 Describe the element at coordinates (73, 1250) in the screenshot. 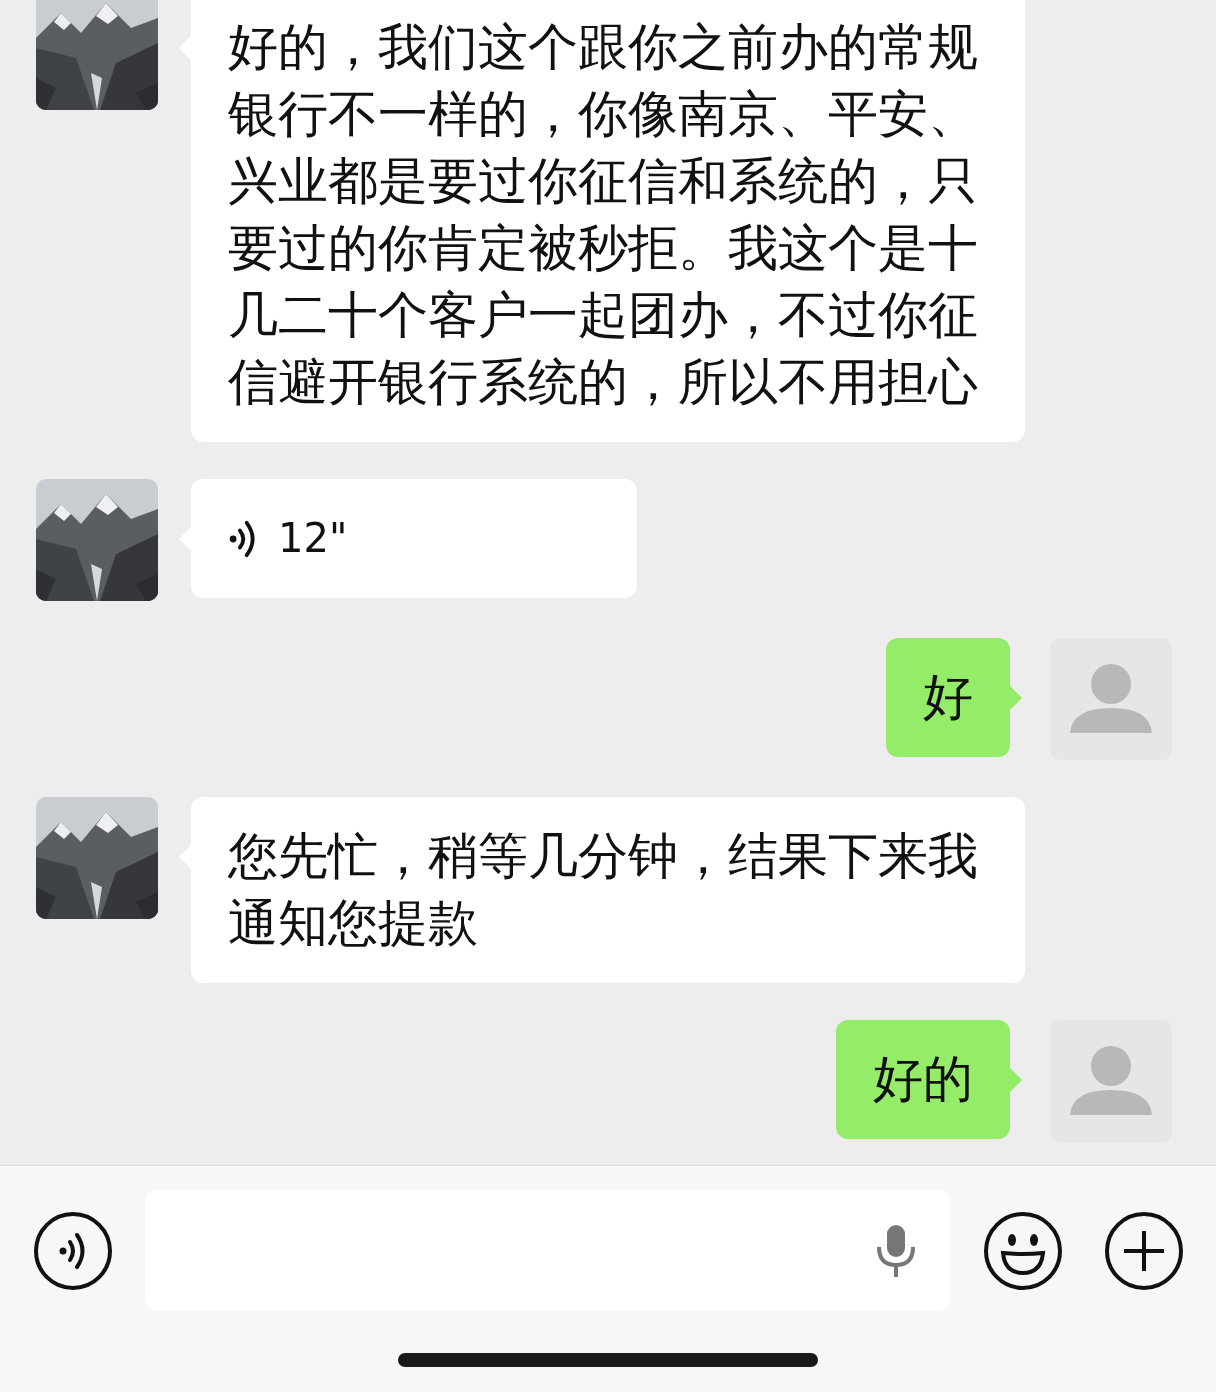

I see `voice-input-button` at that location.